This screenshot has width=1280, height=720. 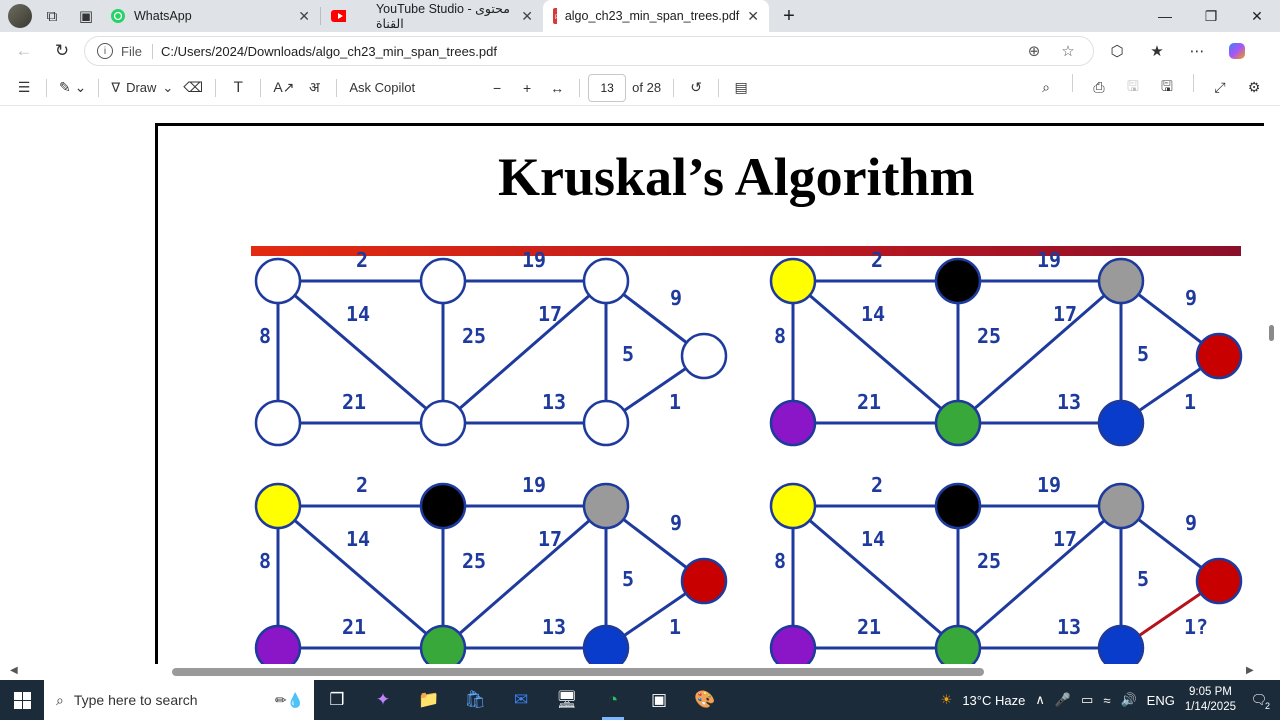 What do you see at coordinates (1210, 700) in the screenshot?
I see `clock: 9:05 PM 1/14/2025` at bounding box center [1210, 700].